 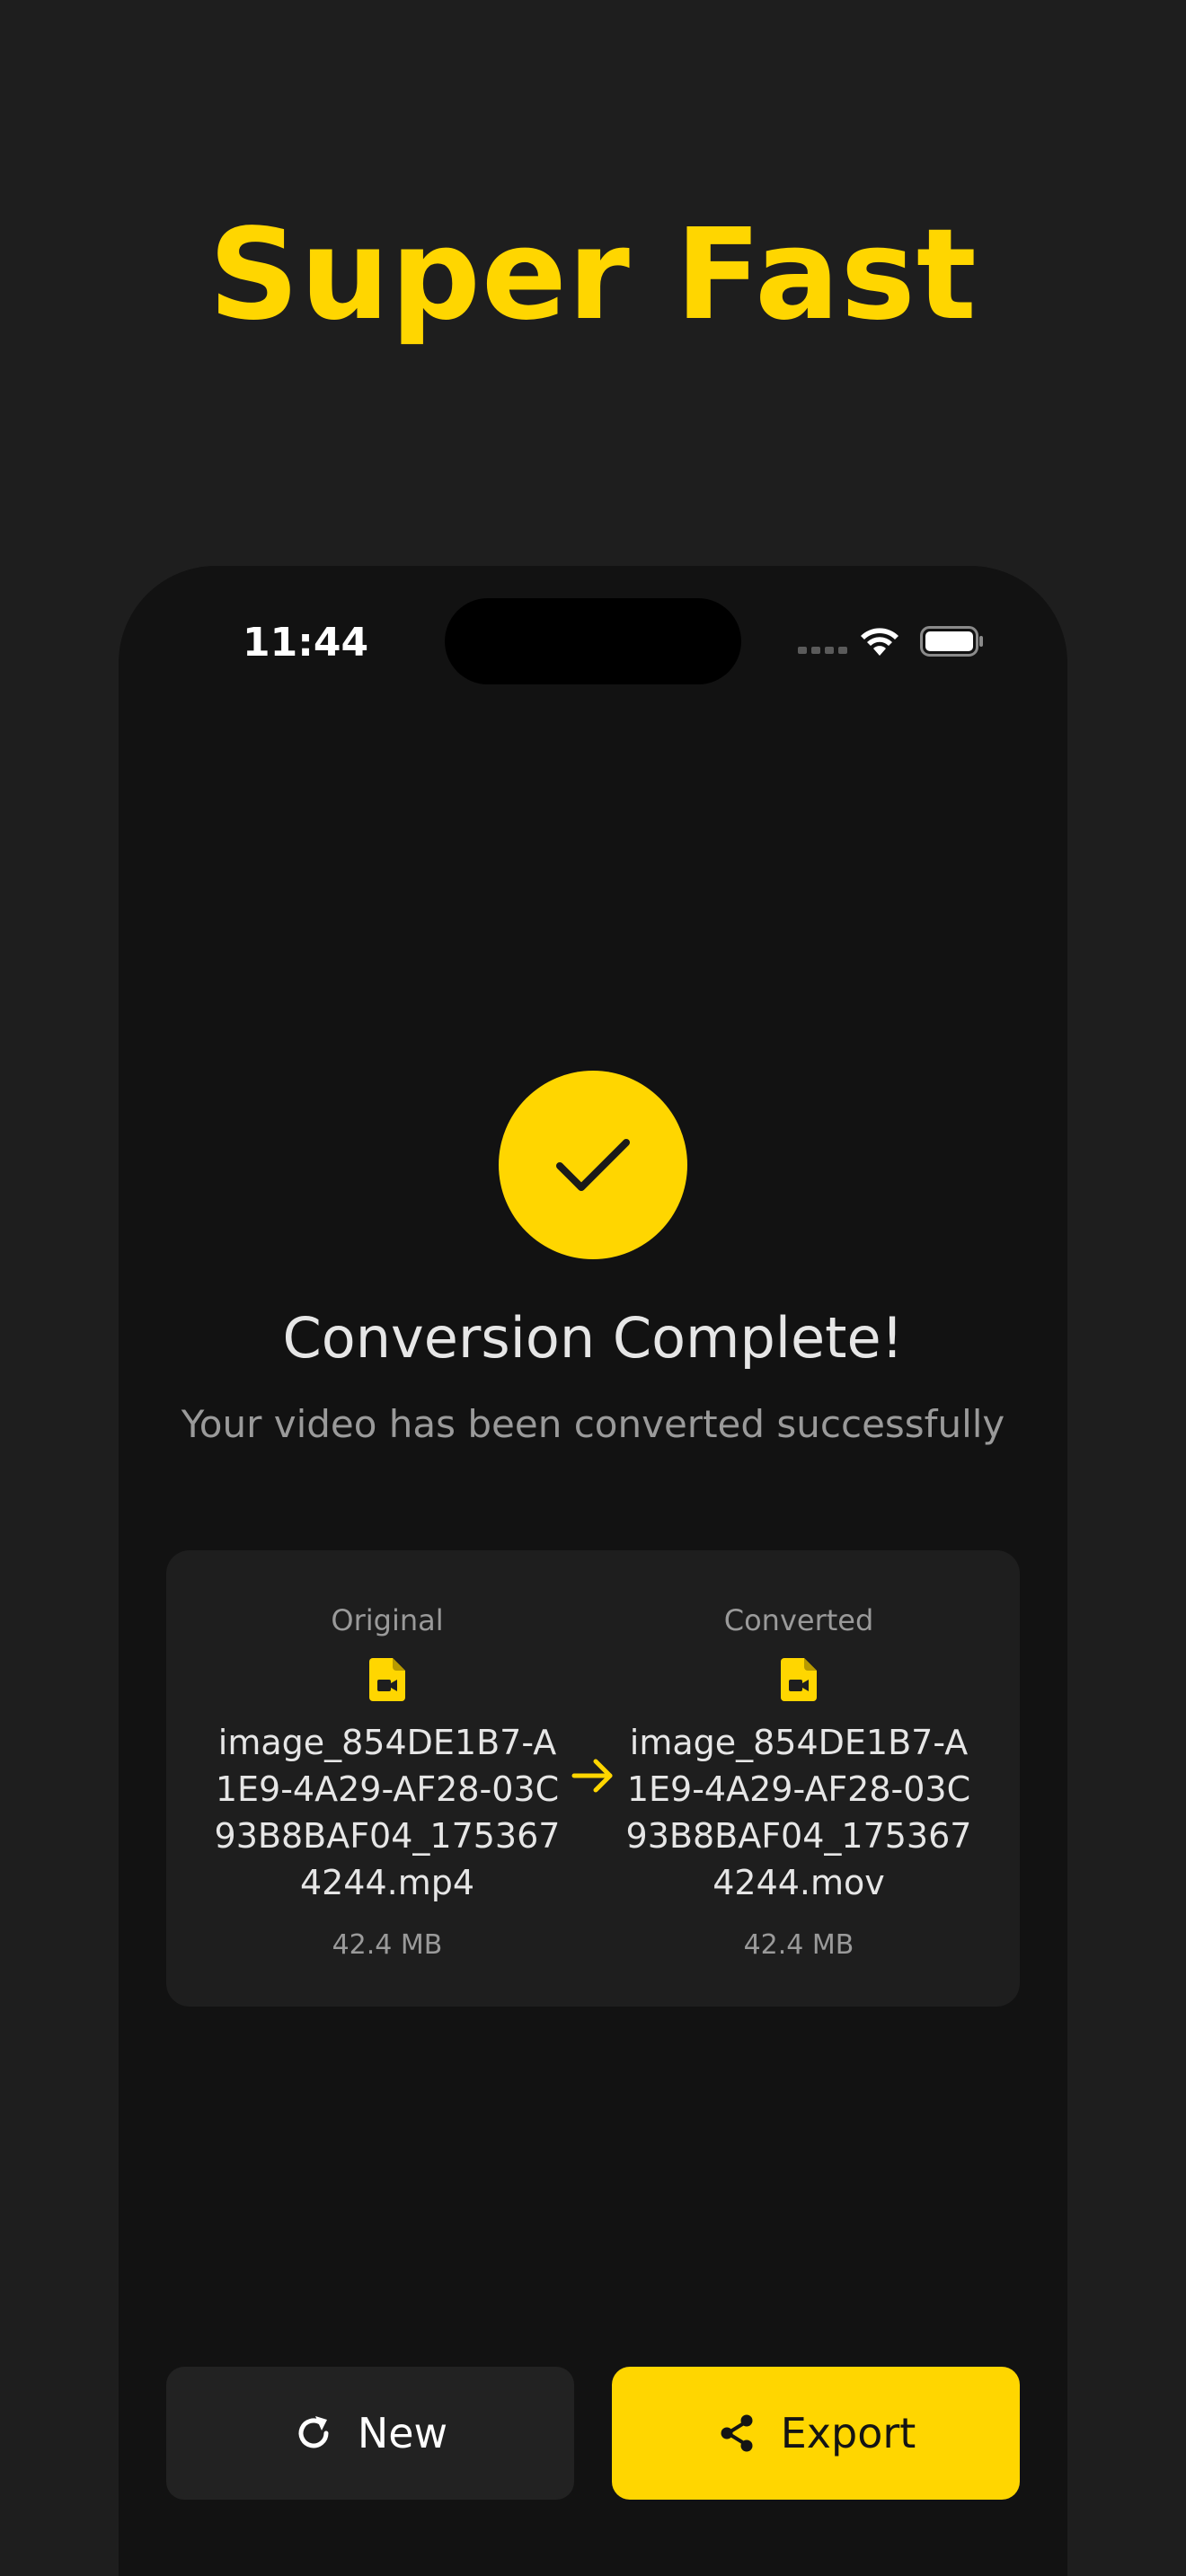 What do you see at coordinates (593, 275) in the screenshot?
I see `marketing-headline: Super Fast` at bounding box center [593, 275].